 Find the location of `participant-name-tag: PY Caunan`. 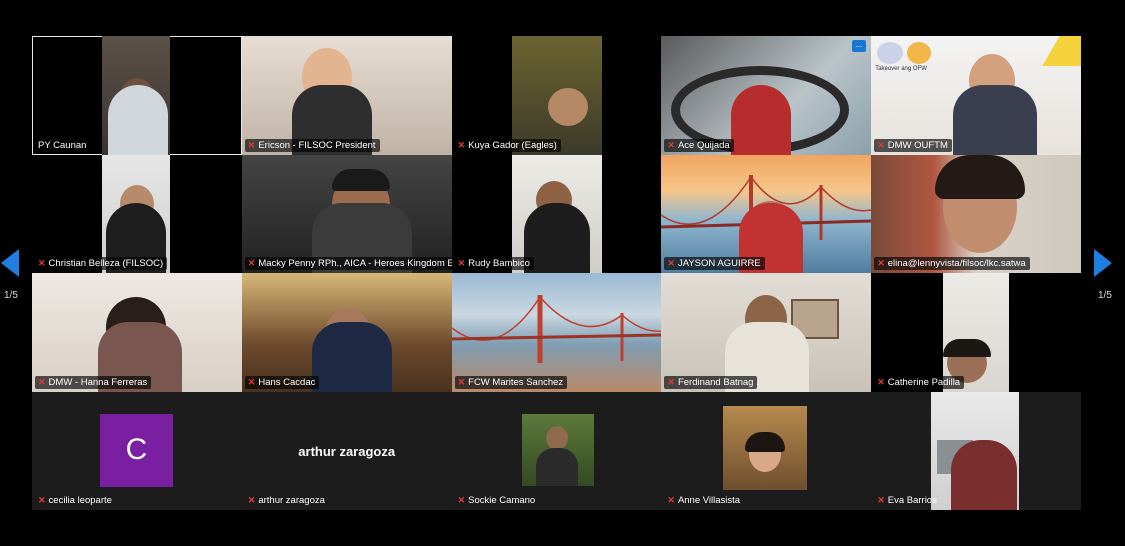

participant-name-tag: PY Caunan is located at coordinates (63, 145).